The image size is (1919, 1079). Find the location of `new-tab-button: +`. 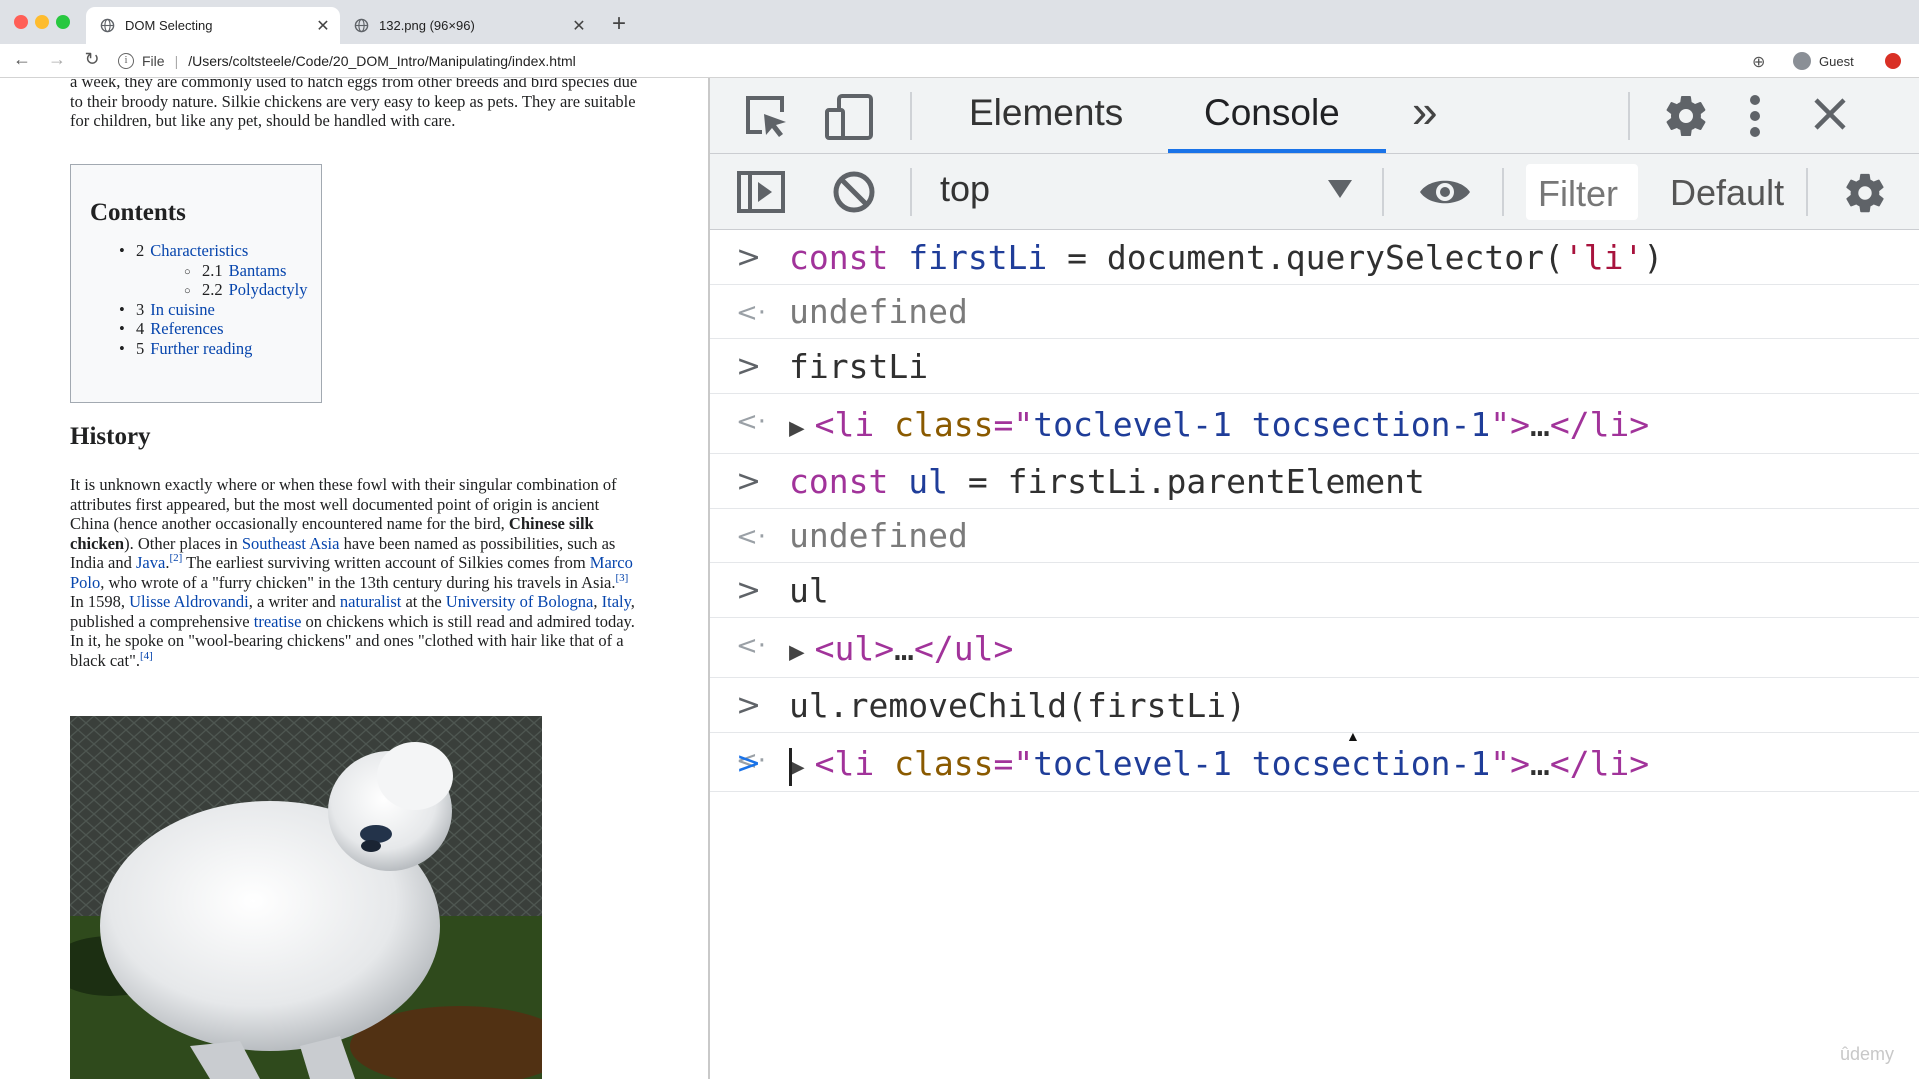

new-tab-button: + is located at coordinates (619, 24).